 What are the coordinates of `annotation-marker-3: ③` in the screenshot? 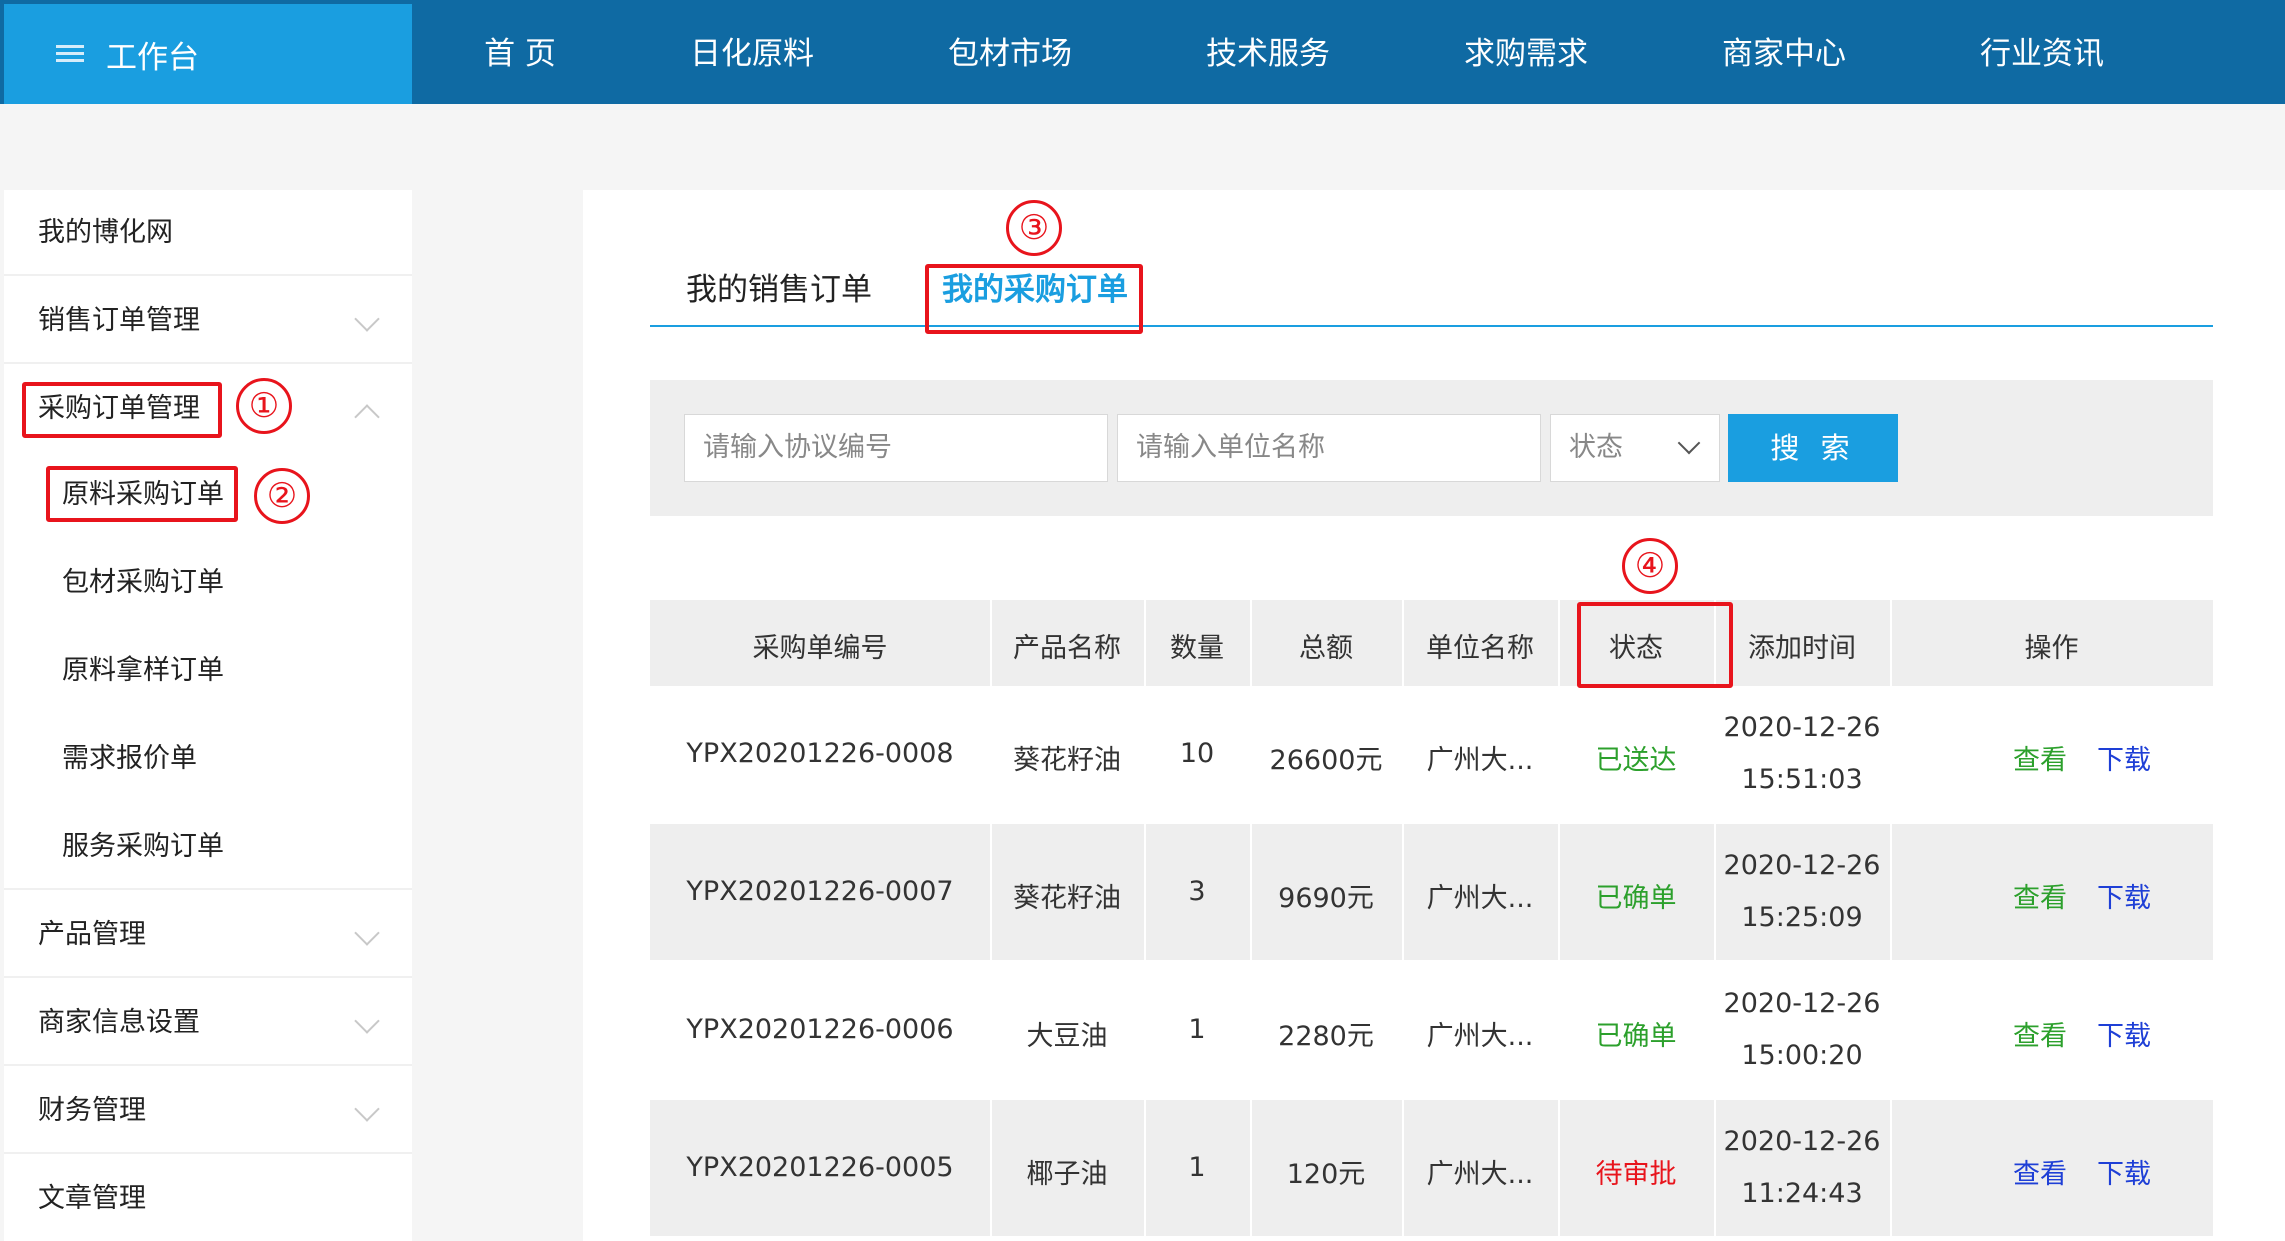 It's located at (1034, 228).